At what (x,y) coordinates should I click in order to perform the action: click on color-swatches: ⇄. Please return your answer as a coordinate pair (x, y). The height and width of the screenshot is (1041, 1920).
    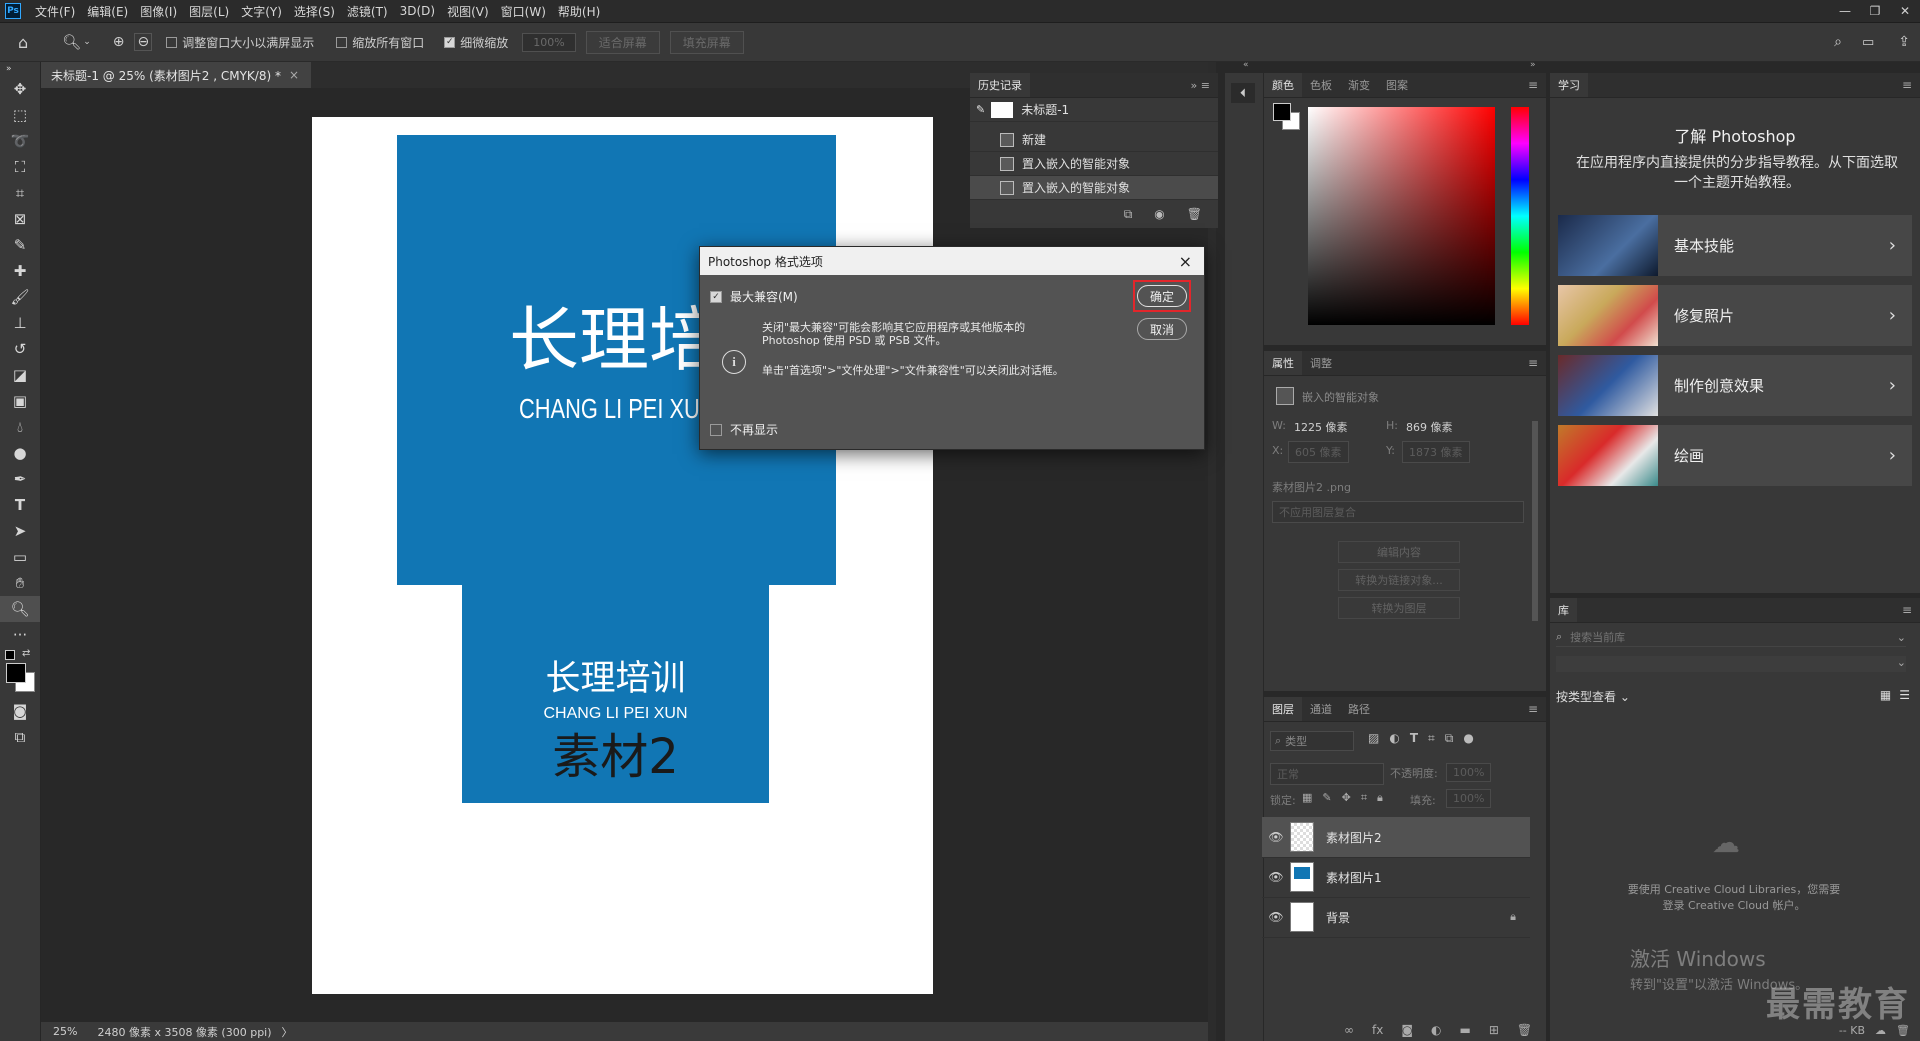
    Looking at the image, I should click on (20, 673).